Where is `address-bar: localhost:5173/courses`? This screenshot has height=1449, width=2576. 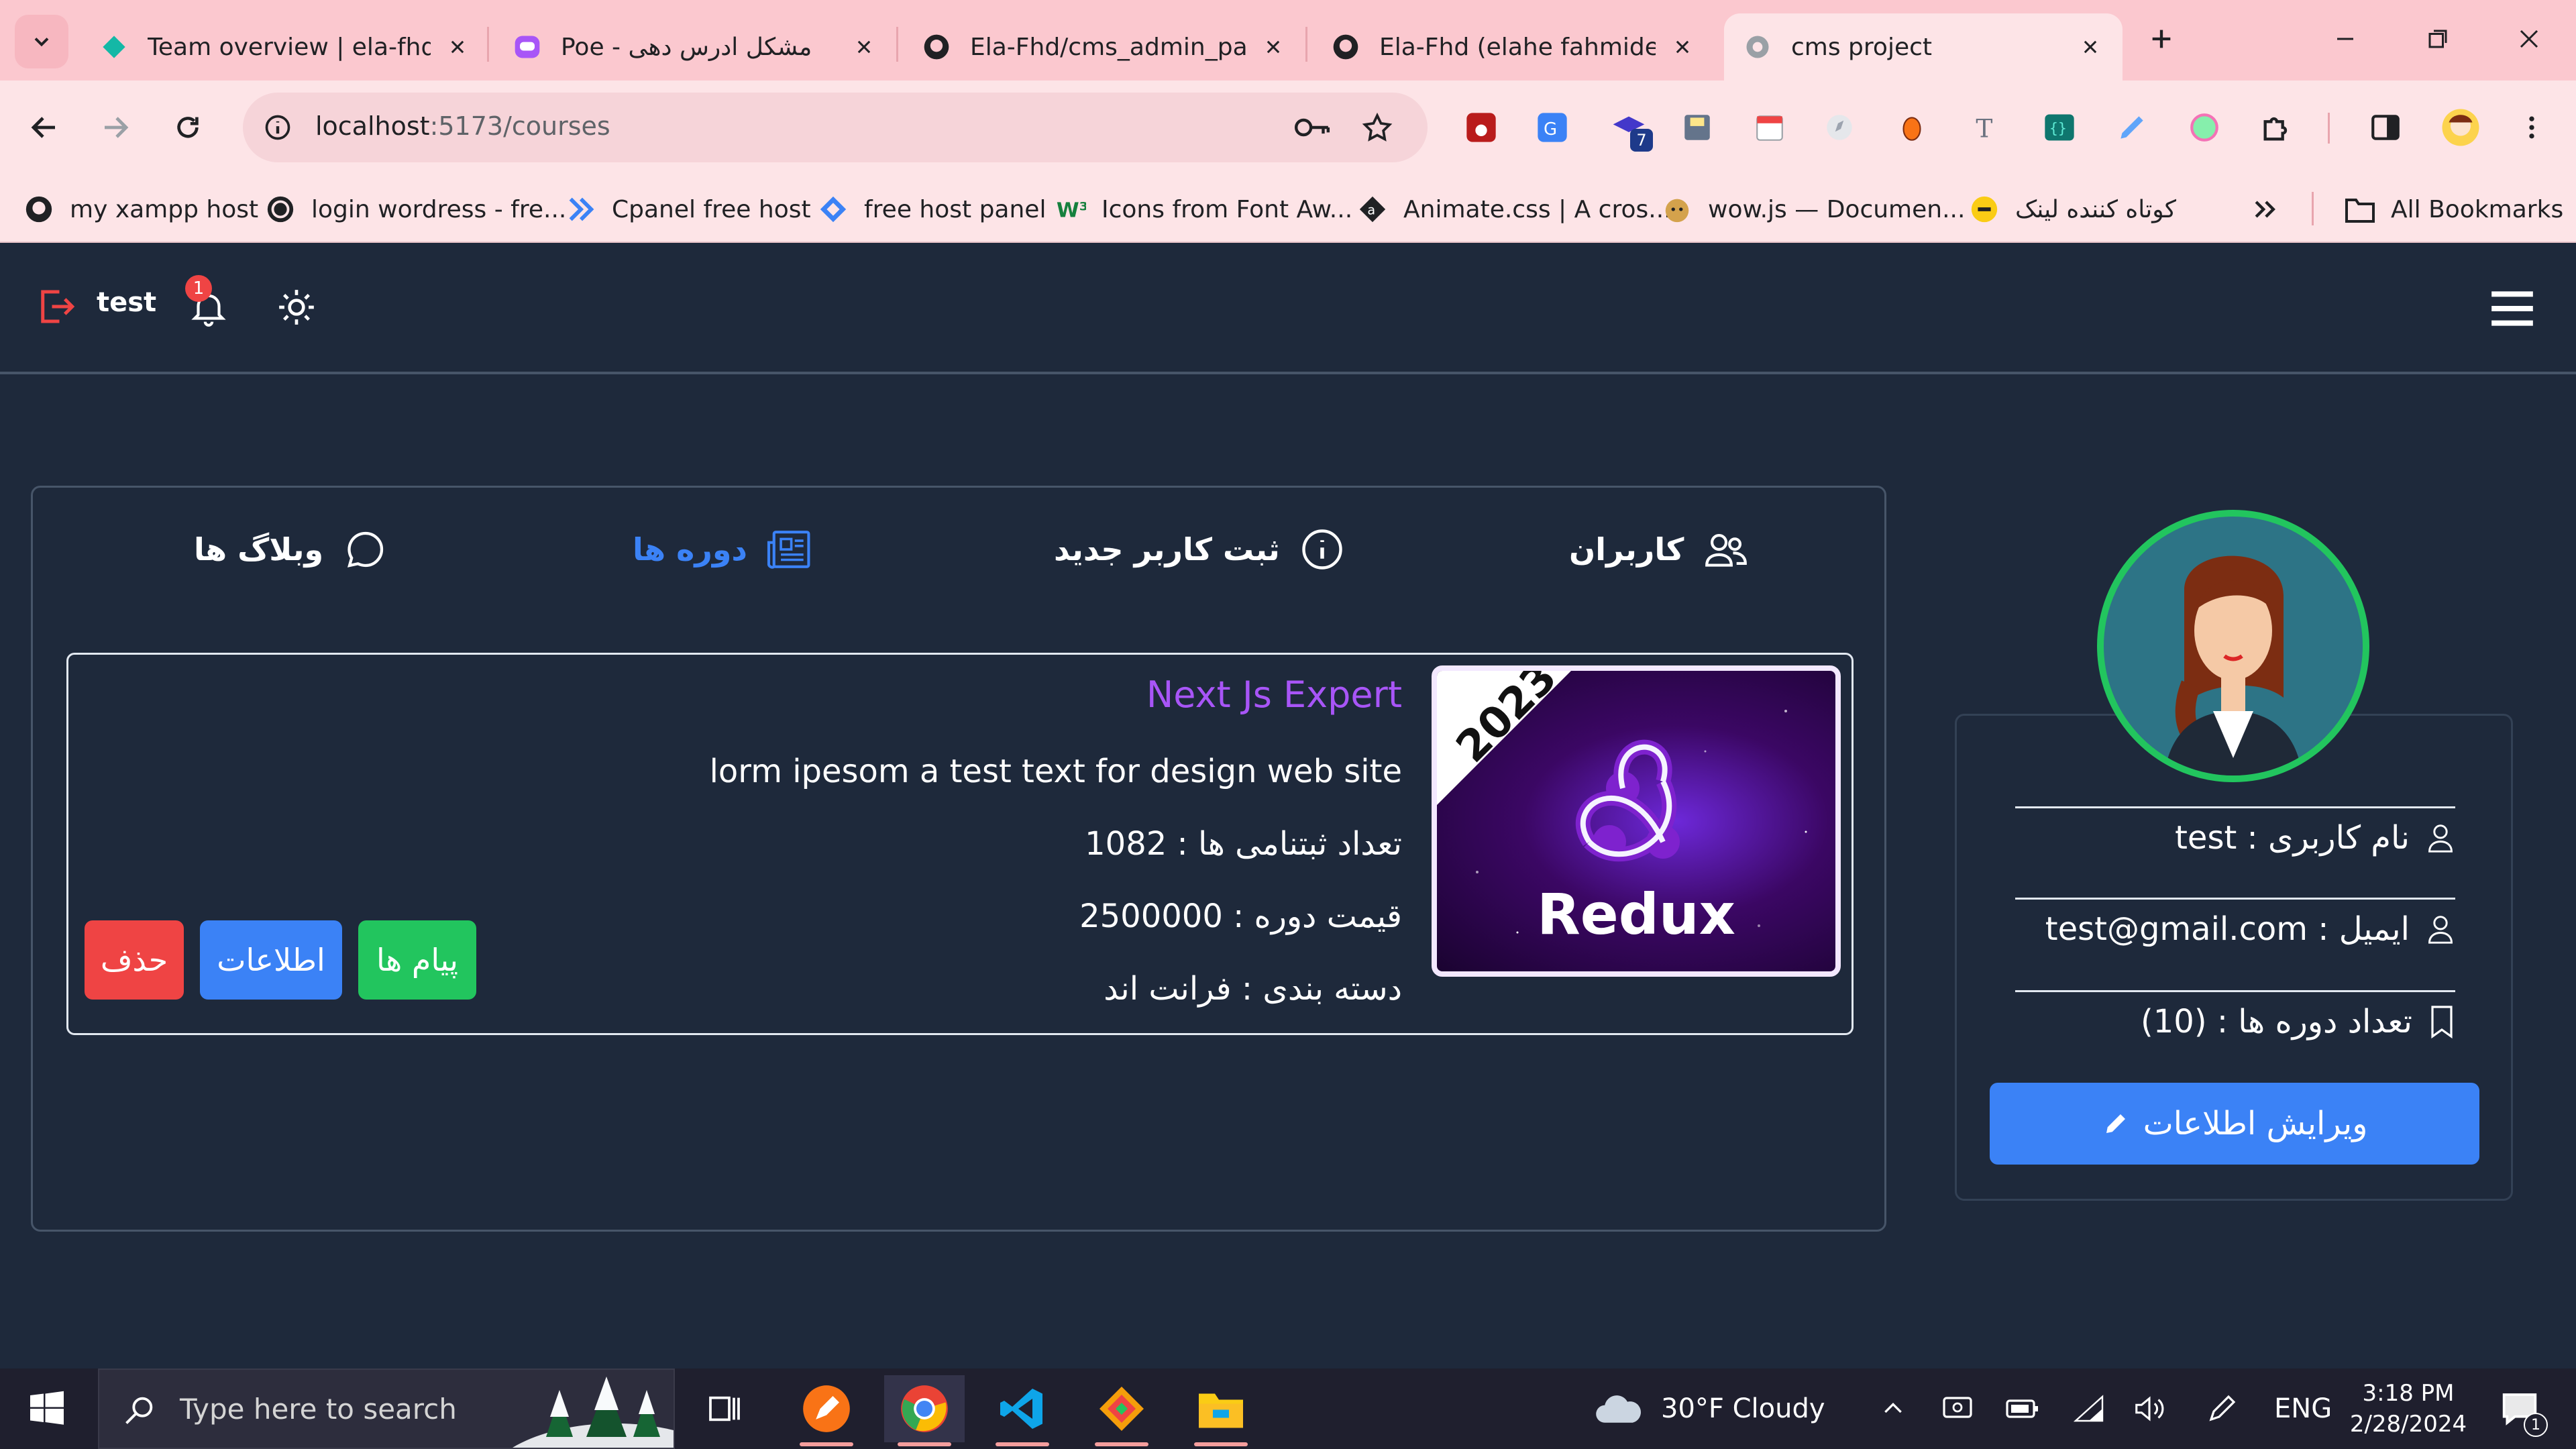
address-bar: localhost:5173/courses is located at coordinates (835, 127).